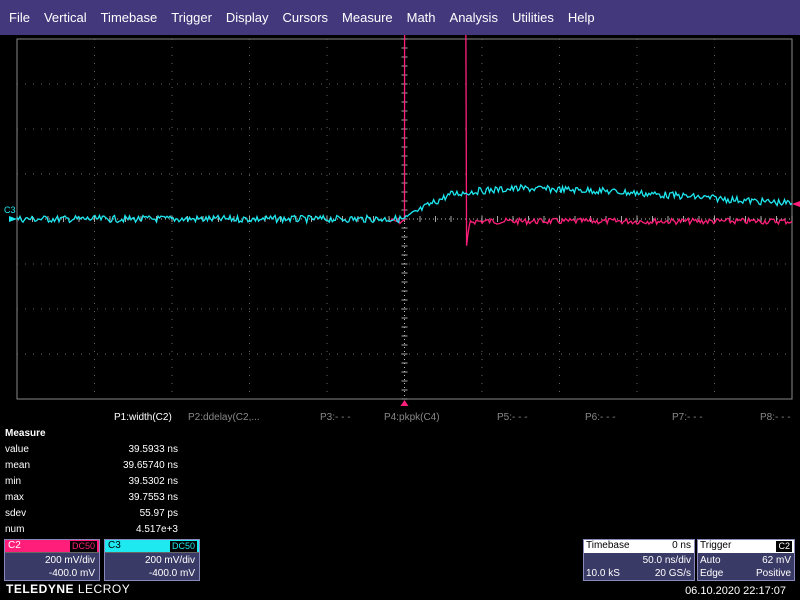  What do you see at coordinates (784, 546) in the screenshot?
I see `trigger-channel: C2` at bounding box center [784, 546].